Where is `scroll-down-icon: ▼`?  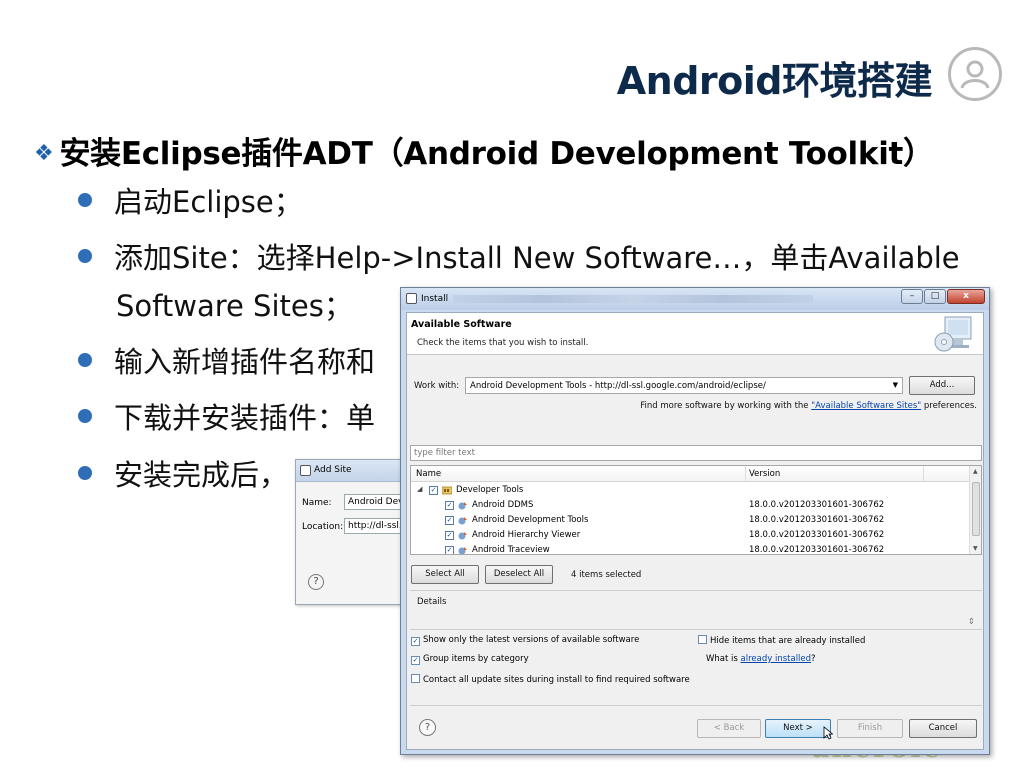 scroll-down-icon: ▼ is located at coordinates (975, 548).